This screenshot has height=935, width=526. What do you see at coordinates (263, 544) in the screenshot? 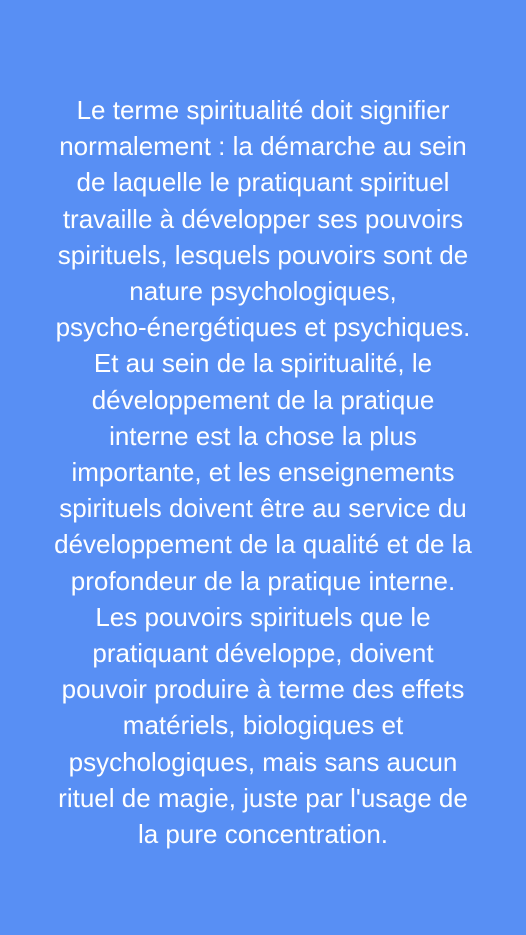
I see `quote-line: développement de la qualité et de la` at bounding box center [263, 544].